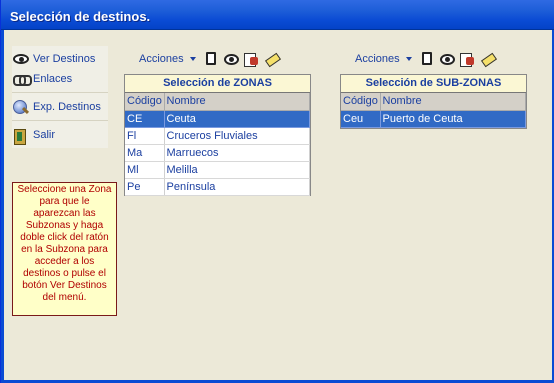 The height and width of the screenshot is (383, 554). What do you see at coordinates (237, 119) in the screenshot?
I see `cell-nombre: Ceuta` at bounding box center [237, 119].